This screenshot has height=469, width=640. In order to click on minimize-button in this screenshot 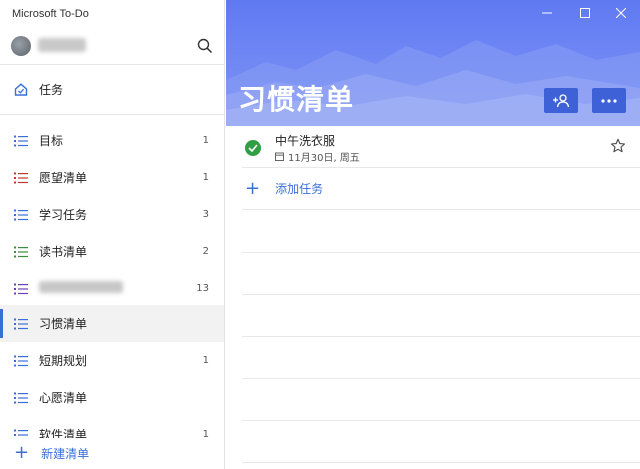, I will do `click(547, 13)`.